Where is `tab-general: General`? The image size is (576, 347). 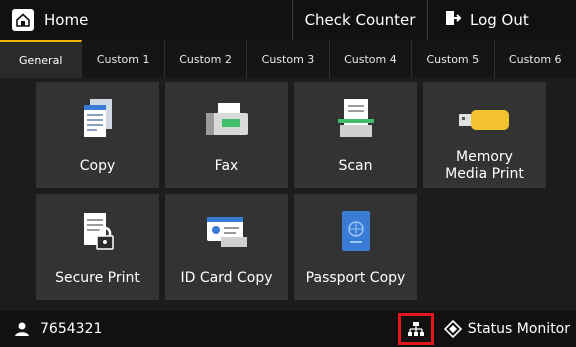
tab-general: General is located at coordinates (41, 59).